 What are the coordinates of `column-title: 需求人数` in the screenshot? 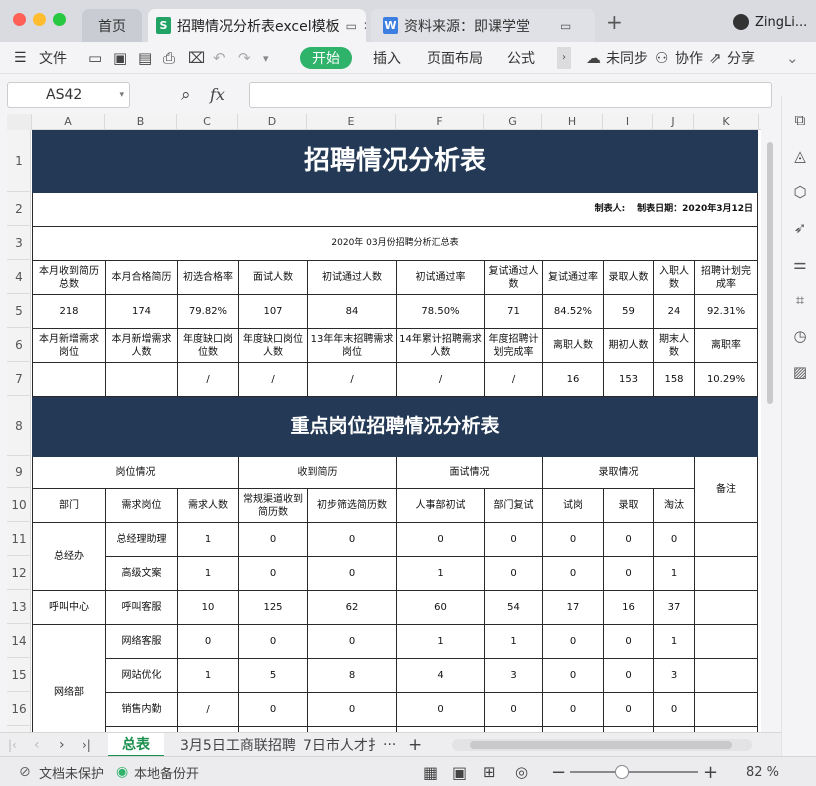 It's located at (208, 505).